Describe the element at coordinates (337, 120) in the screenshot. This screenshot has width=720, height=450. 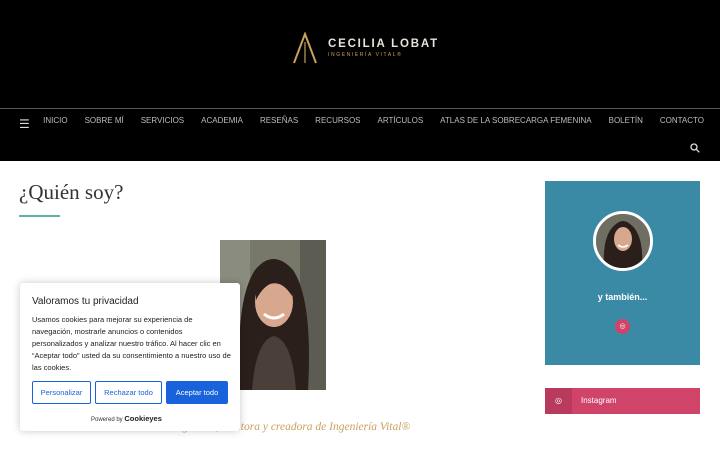
I see `nav-item-recursos: RECURSOS` at that location.